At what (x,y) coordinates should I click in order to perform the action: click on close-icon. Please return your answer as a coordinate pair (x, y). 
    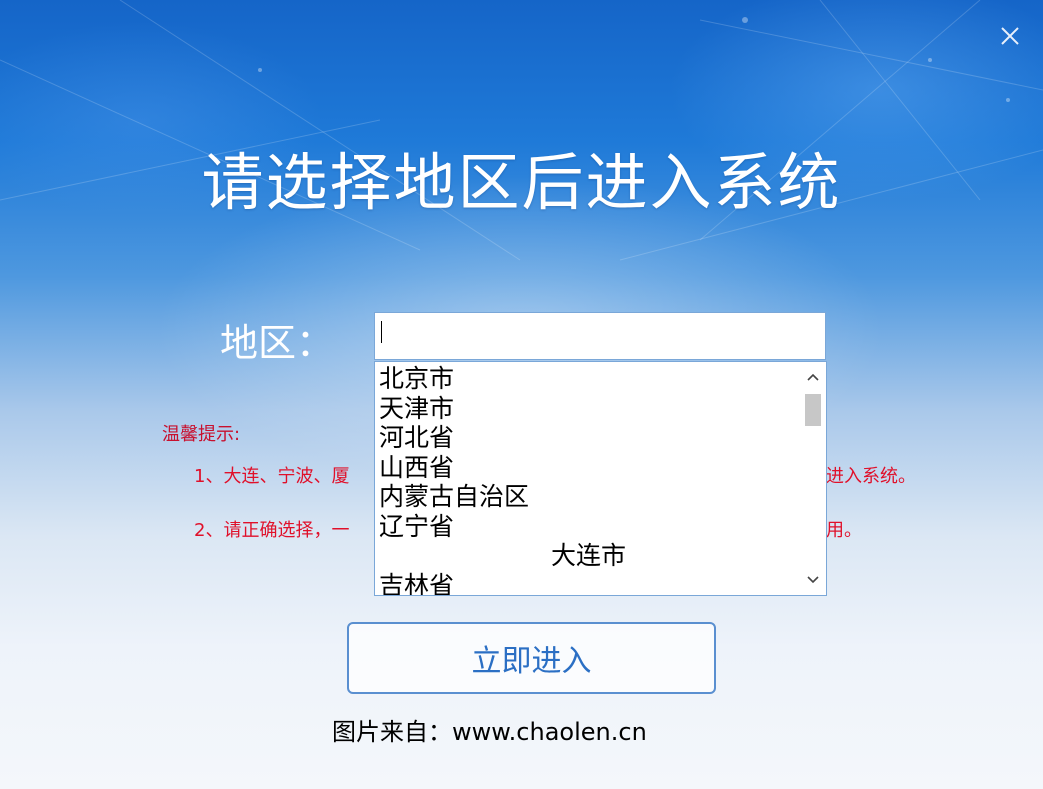
    Looking at the image, I should click on (1010, 36).